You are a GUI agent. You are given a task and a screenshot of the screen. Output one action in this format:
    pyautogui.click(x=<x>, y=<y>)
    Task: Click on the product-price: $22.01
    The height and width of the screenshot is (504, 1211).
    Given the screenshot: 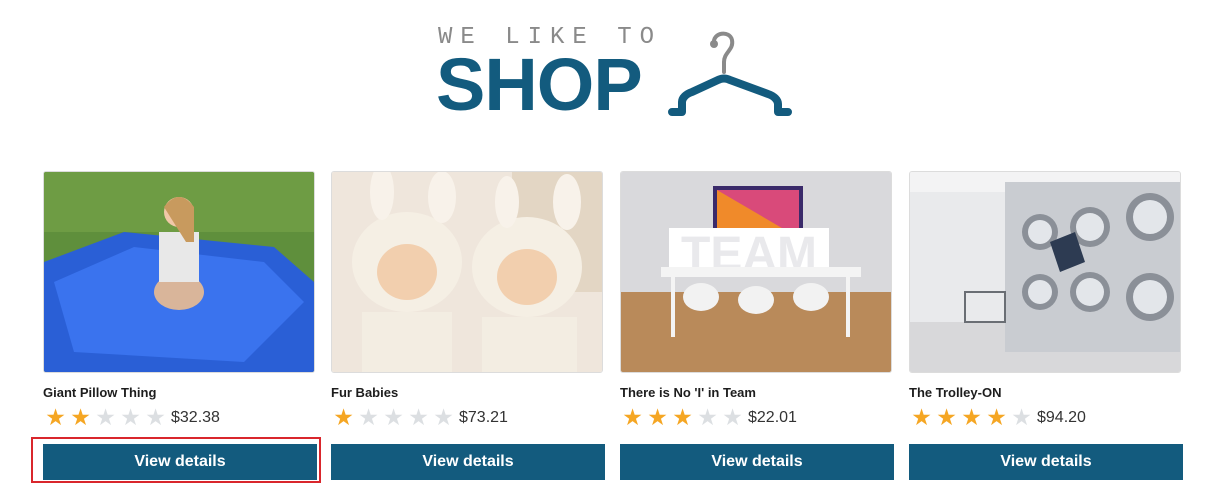 What is the action you would take?
    pyautogui.click(x=772, y=417)
    